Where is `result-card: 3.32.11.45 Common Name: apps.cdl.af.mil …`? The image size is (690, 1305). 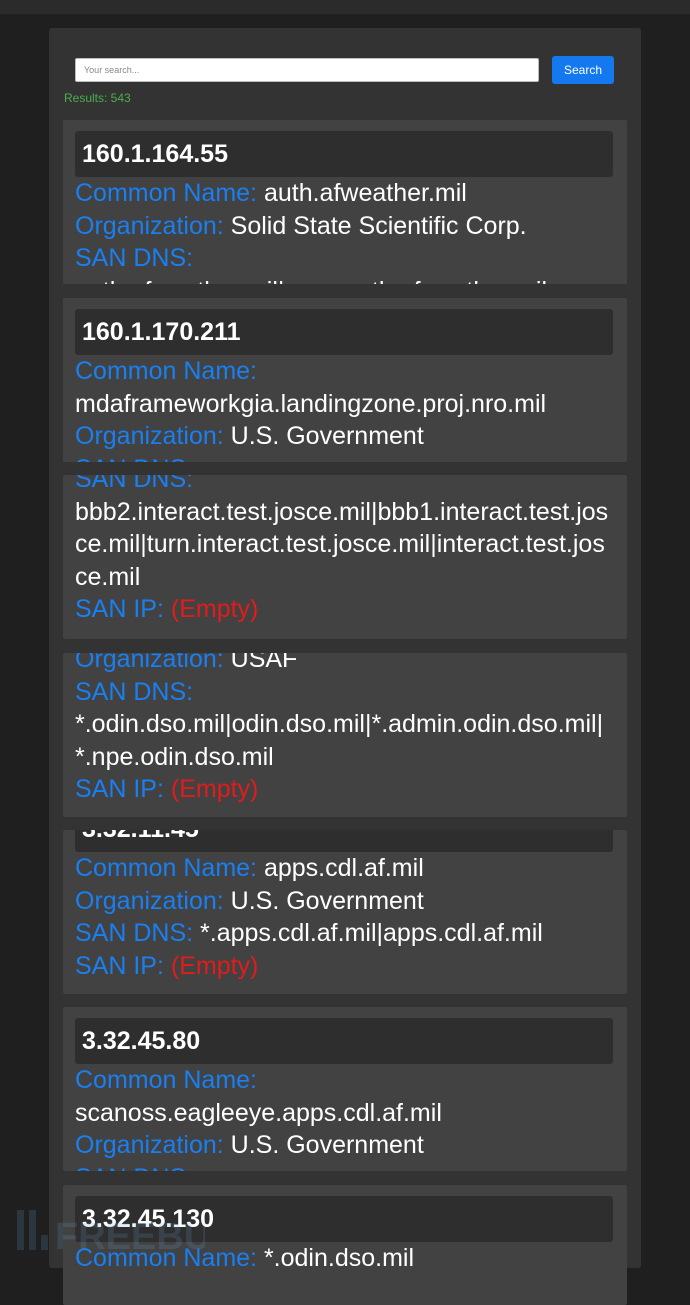 result-card: 3.32.11.45 Common Name: apps.cdl.af.mil … is located at coordinates (345, 912).